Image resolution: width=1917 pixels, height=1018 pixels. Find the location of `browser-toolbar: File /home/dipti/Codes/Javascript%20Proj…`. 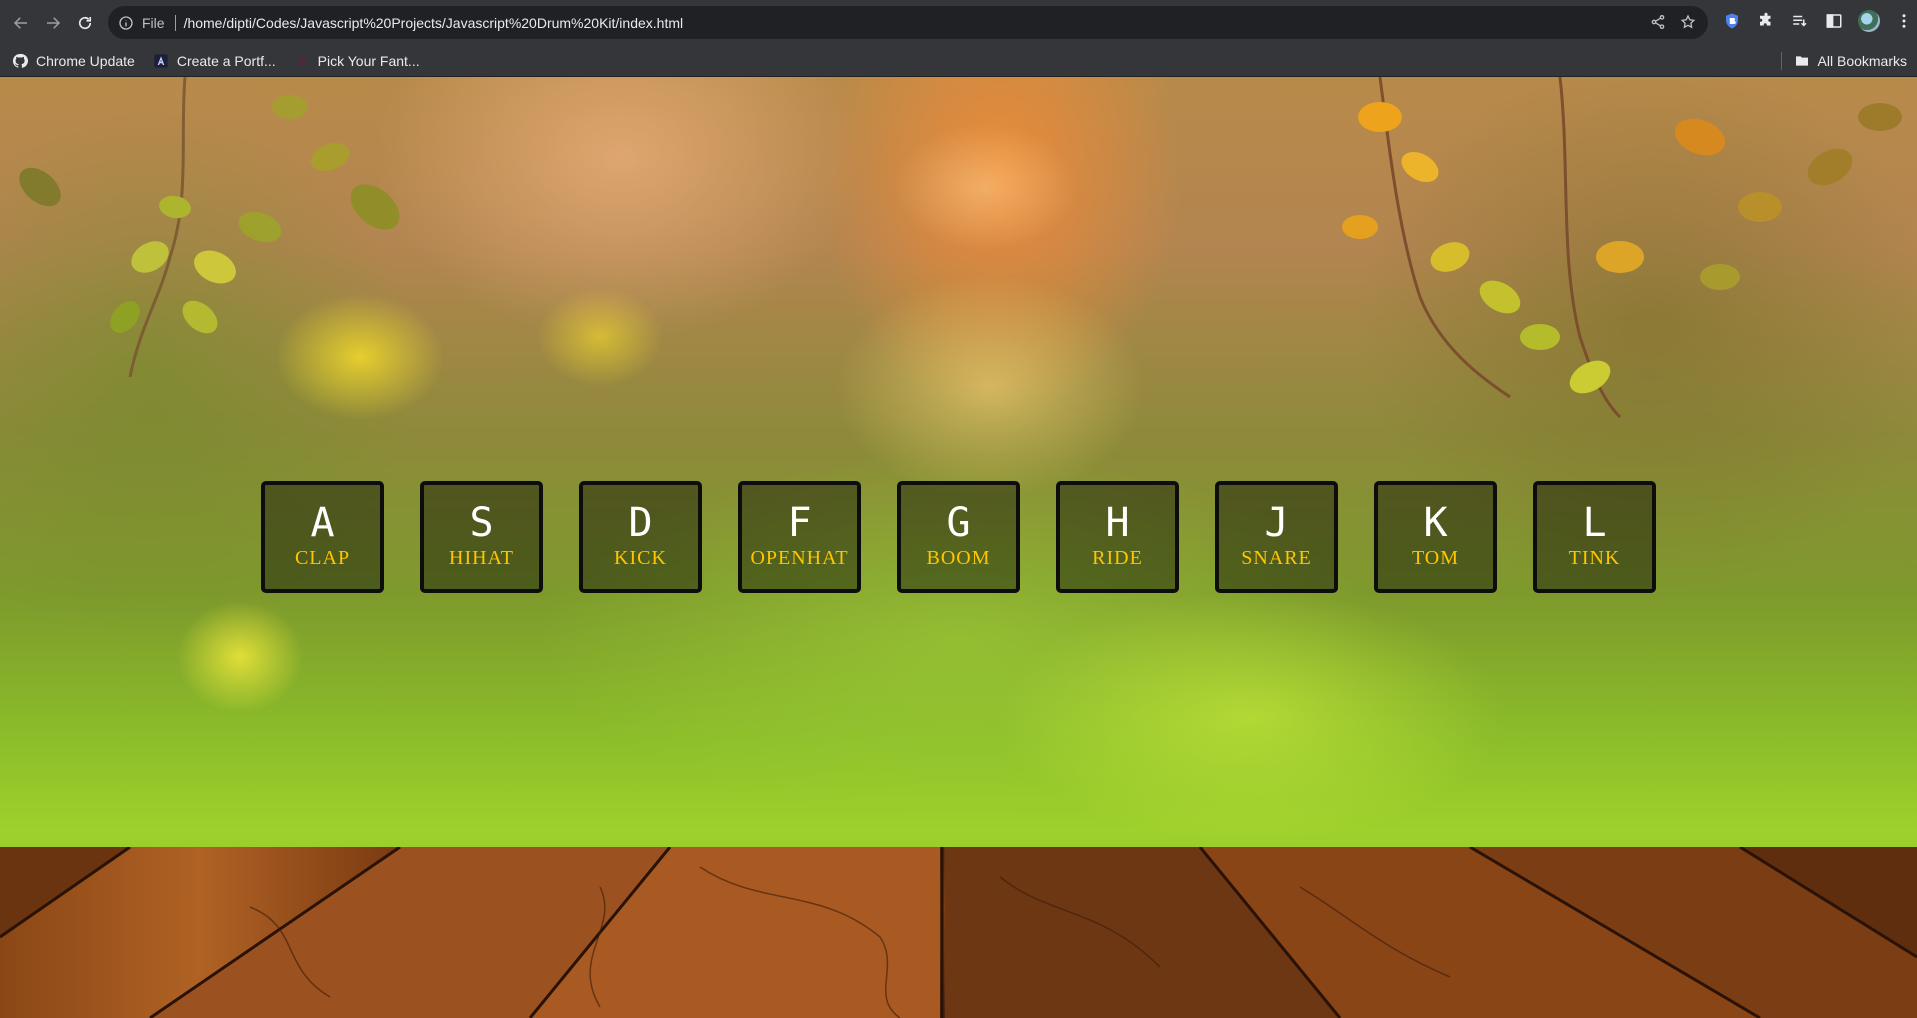

browser-toolbar: File /home/dipti/Codes/Javascript%20Proj… is located at coordinates (958, 22).